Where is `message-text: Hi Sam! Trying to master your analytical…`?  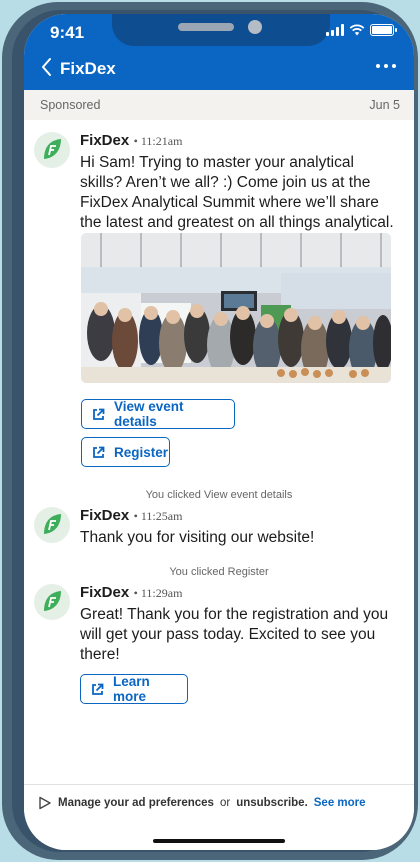
message-text: Hi Sam! Trying to master your analytical… is located at coordinates (237, 192).